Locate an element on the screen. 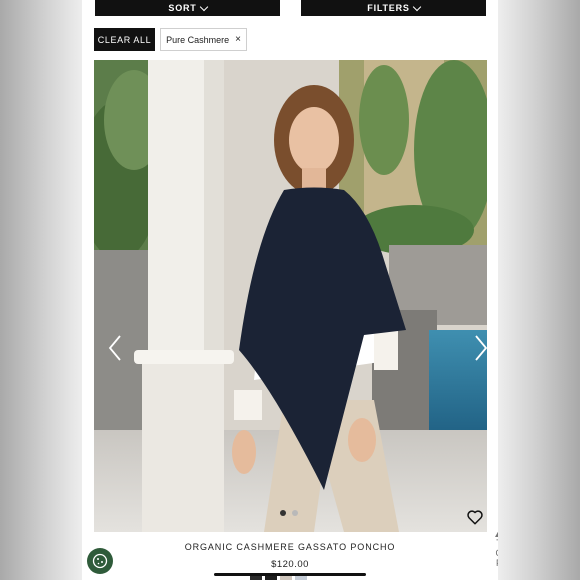  cookie-settings-button is located at coordinates (100, 561).